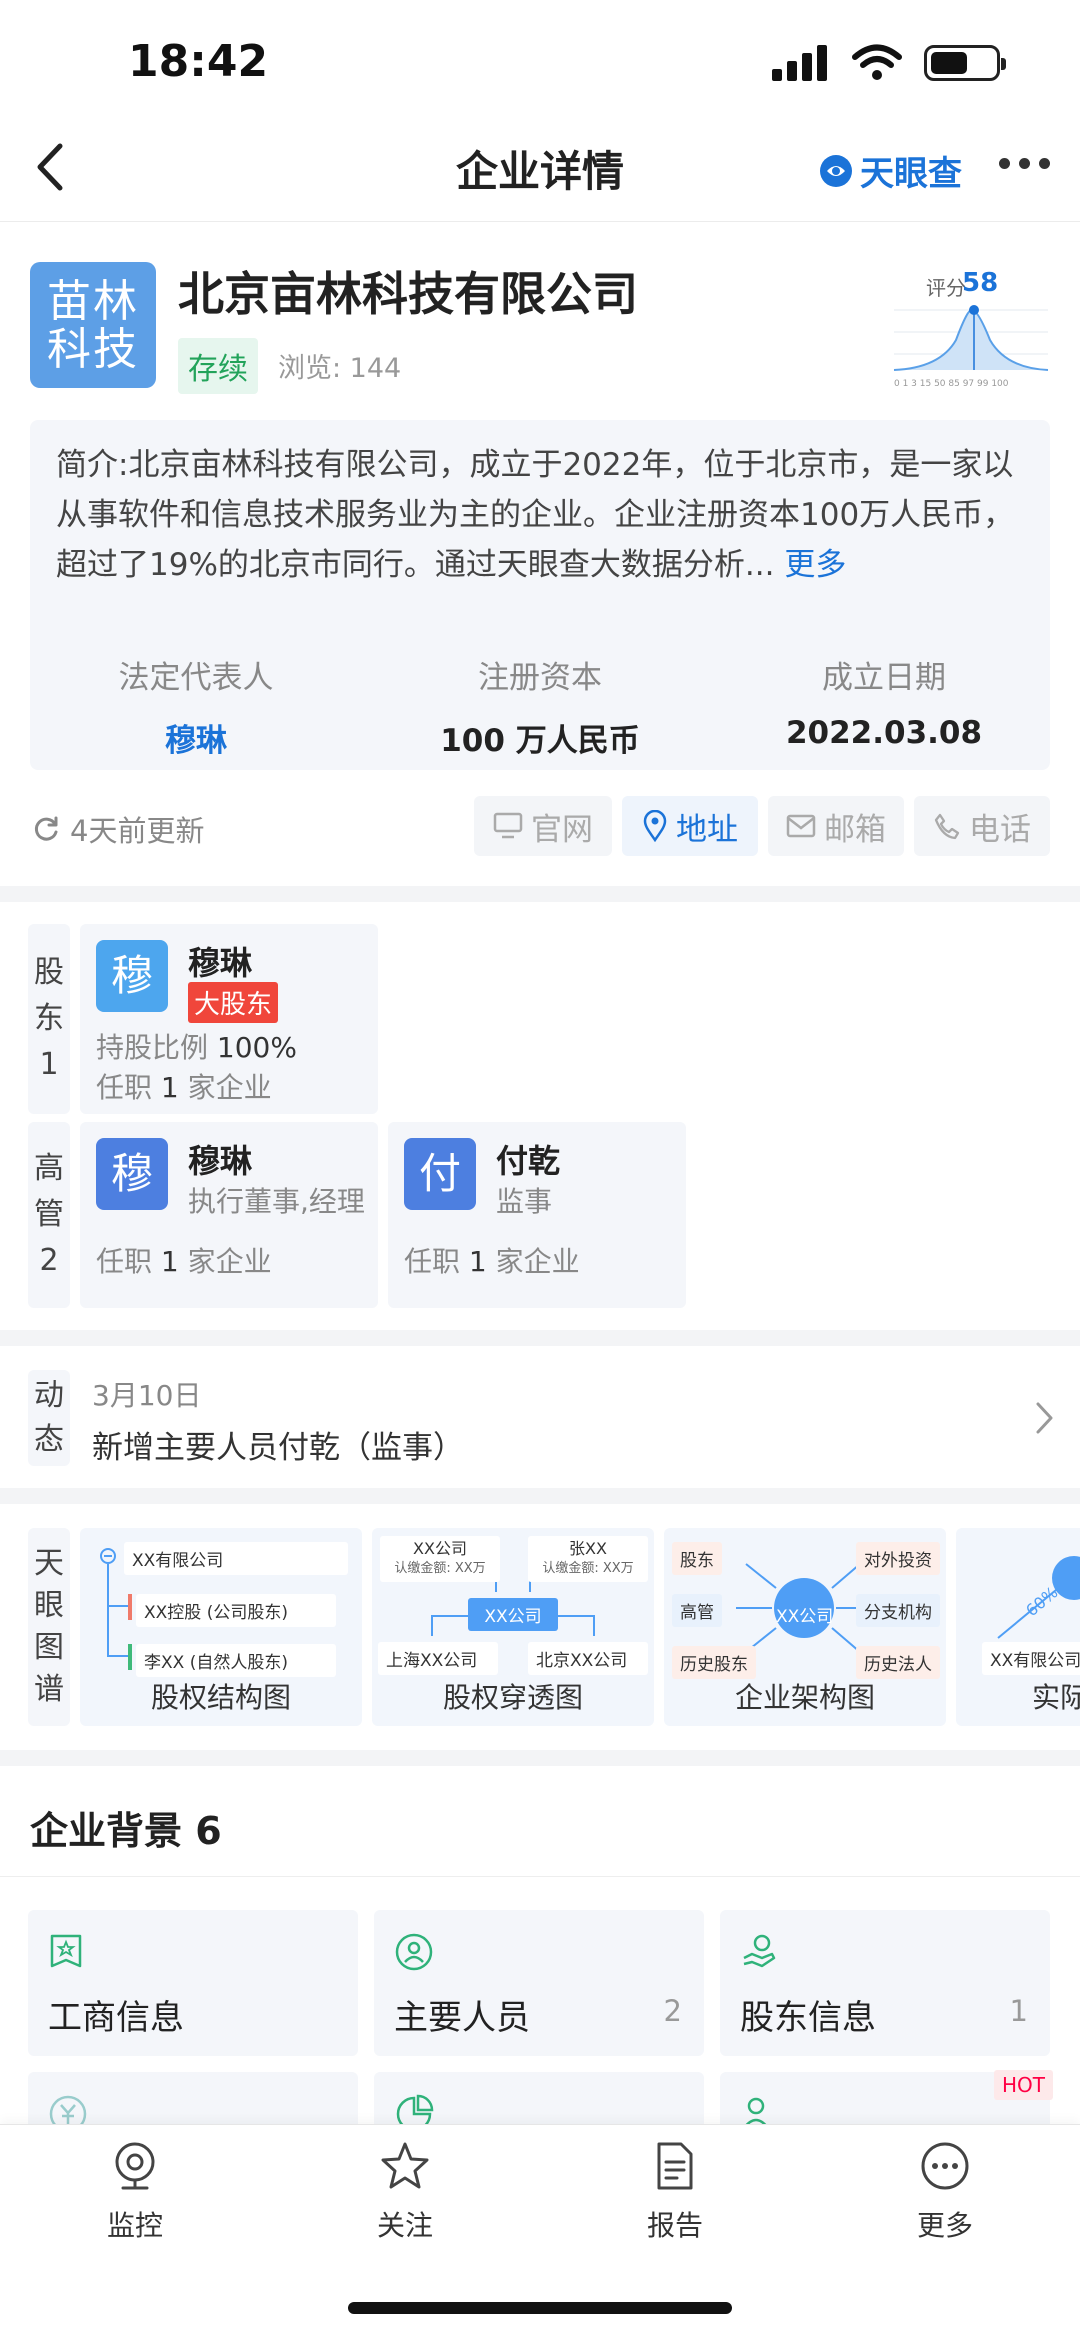  I want to click on score-label: 评分, so click(946, 288).